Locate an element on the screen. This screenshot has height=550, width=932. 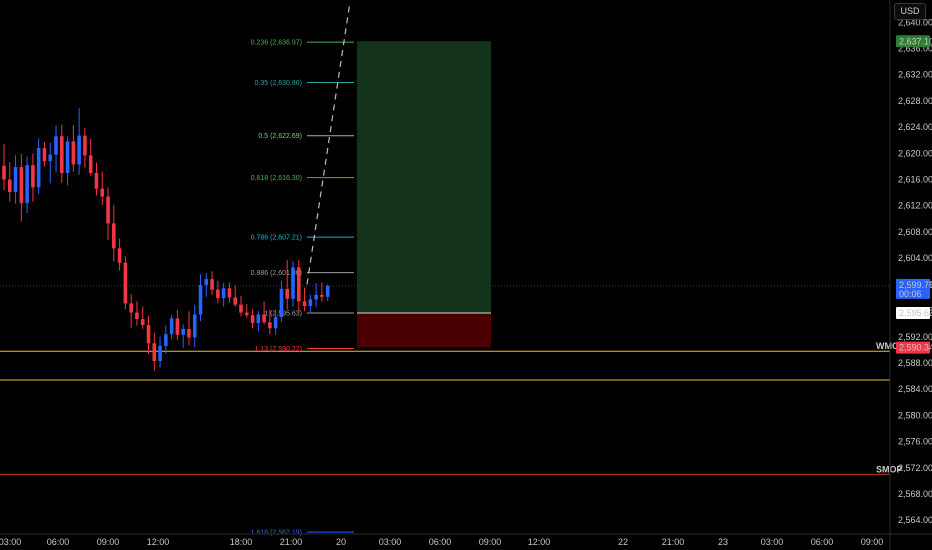
time-tick-label: 21:00 is located at coordinates (291, 542).